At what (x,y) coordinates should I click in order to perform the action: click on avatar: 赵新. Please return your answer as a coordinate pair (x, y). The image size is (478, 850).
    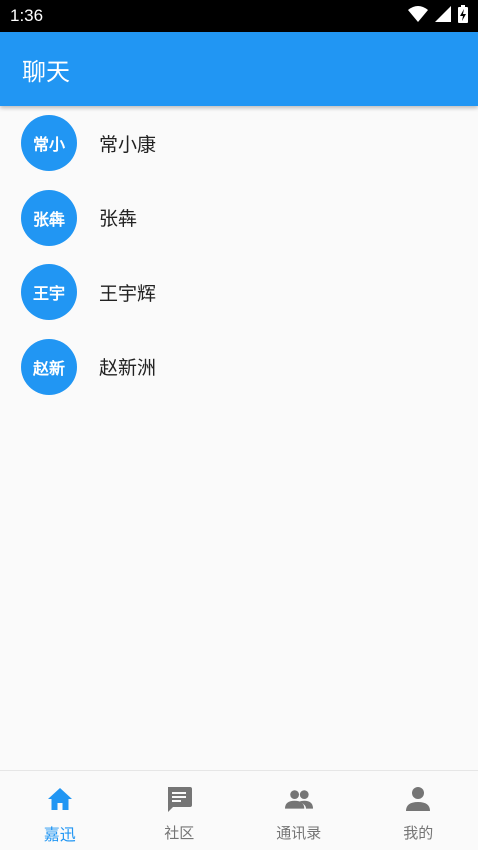
    Looking at the image, I should click on (49, 366).